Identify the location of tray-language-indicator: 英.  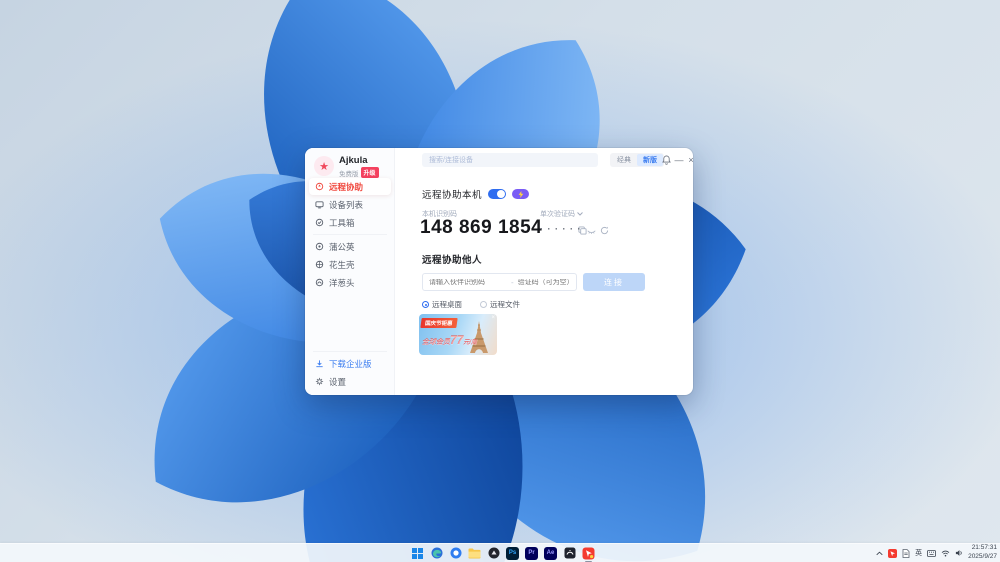
(918, 553).